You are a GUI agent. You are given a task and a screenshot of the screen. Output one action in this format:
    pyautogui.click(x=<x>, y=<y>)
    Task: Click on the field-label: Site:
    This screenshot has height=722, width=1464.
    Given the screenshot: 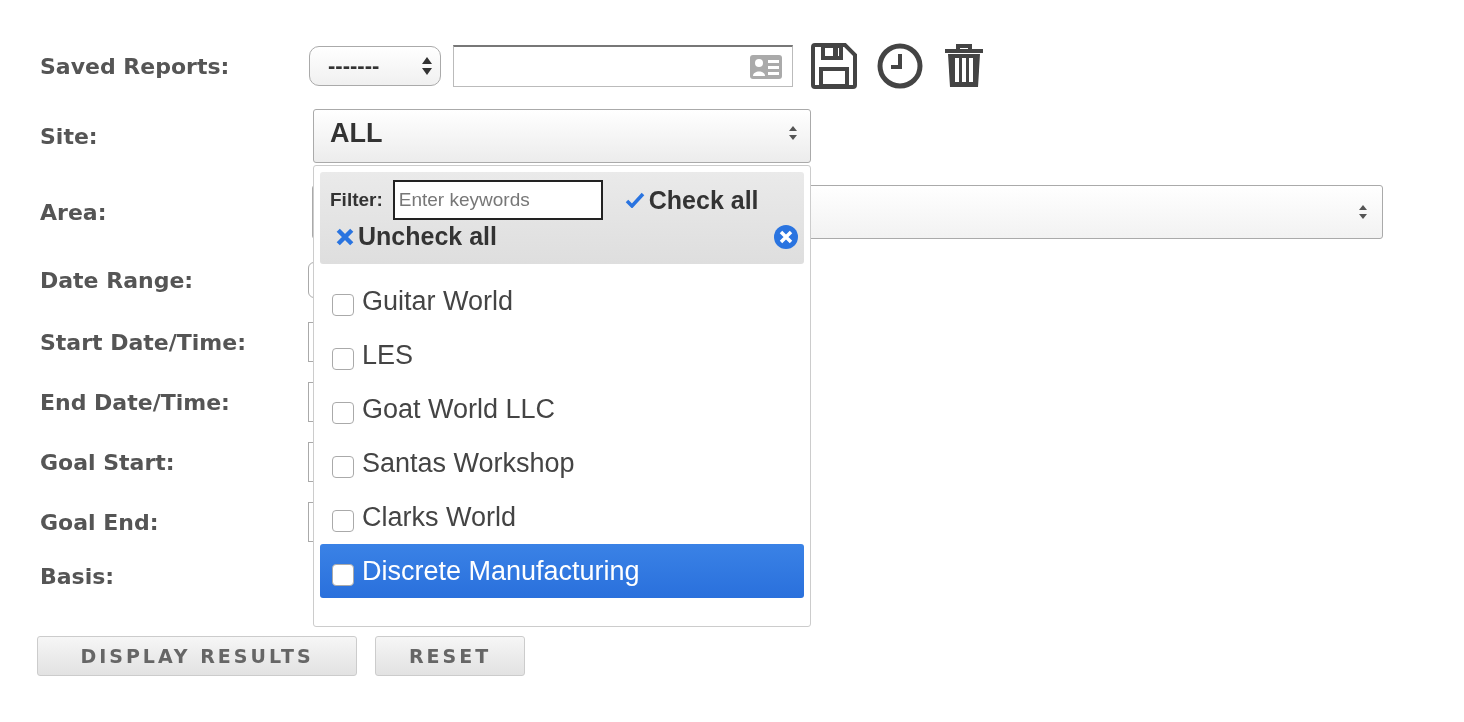 What is the action you would take?
    pyautogui.click(x=69, y=136)
    